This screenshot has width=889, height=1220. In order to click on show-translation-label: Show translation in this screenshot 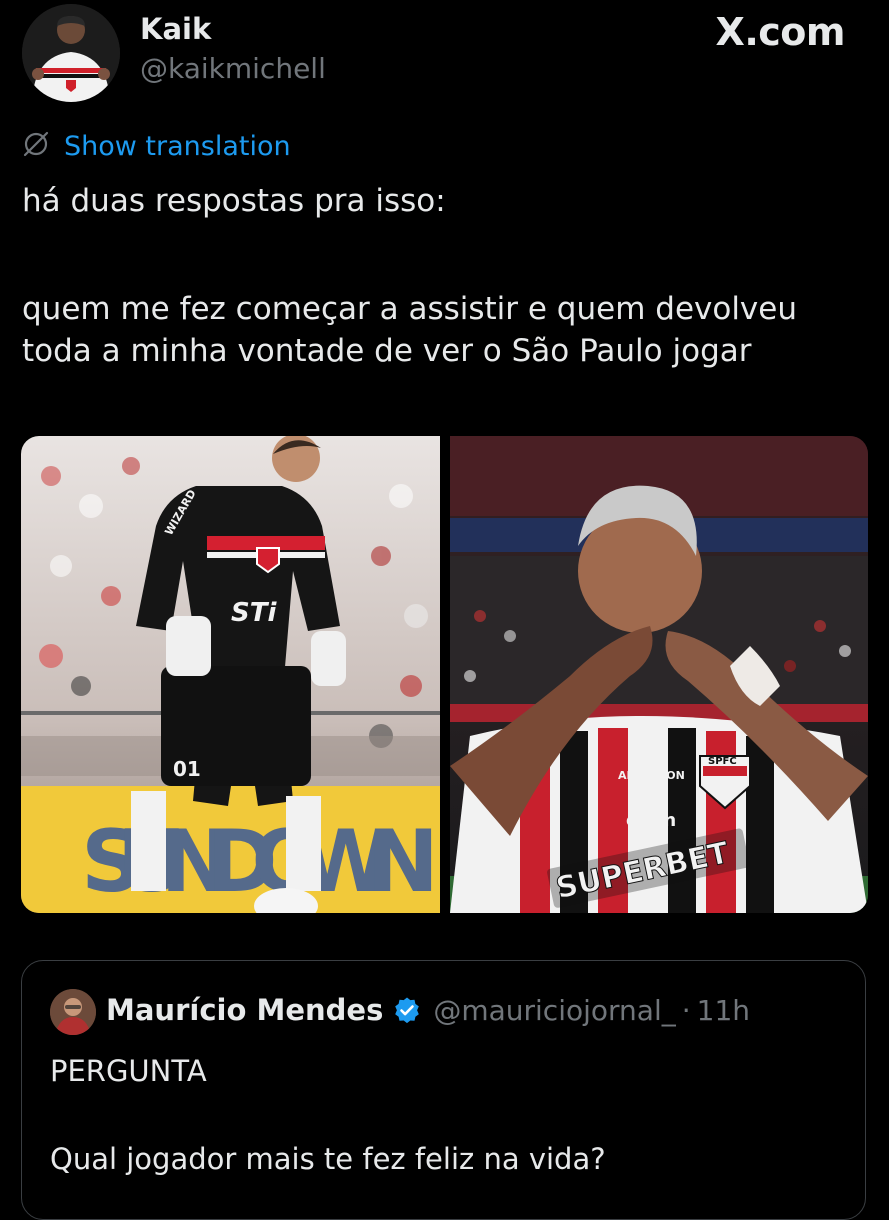, I will do `click(177, 146)`.